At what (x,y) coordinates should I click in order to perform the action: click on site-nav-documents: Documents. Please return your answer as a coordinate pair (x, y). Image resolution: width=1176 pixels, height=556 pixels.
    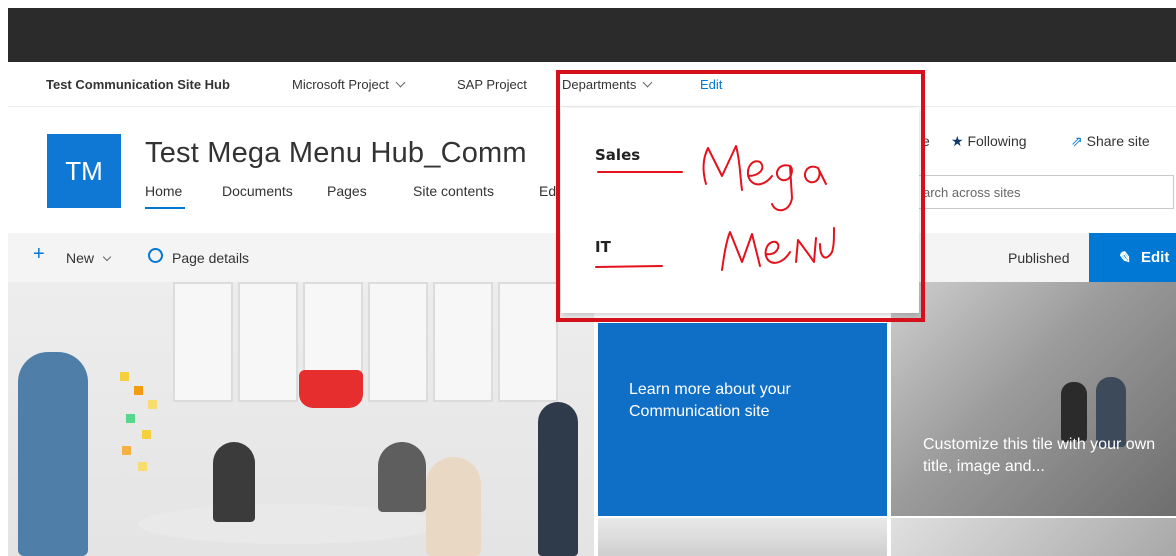
    Looking at the image, I should click on (257, 191).